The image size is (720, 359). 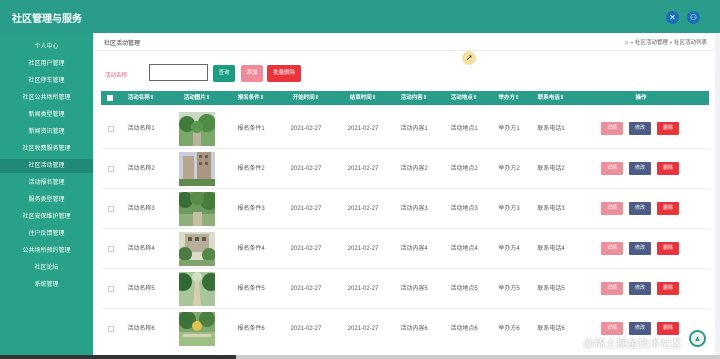 I want to click on activity-name-input, so click(x=178, y=72).